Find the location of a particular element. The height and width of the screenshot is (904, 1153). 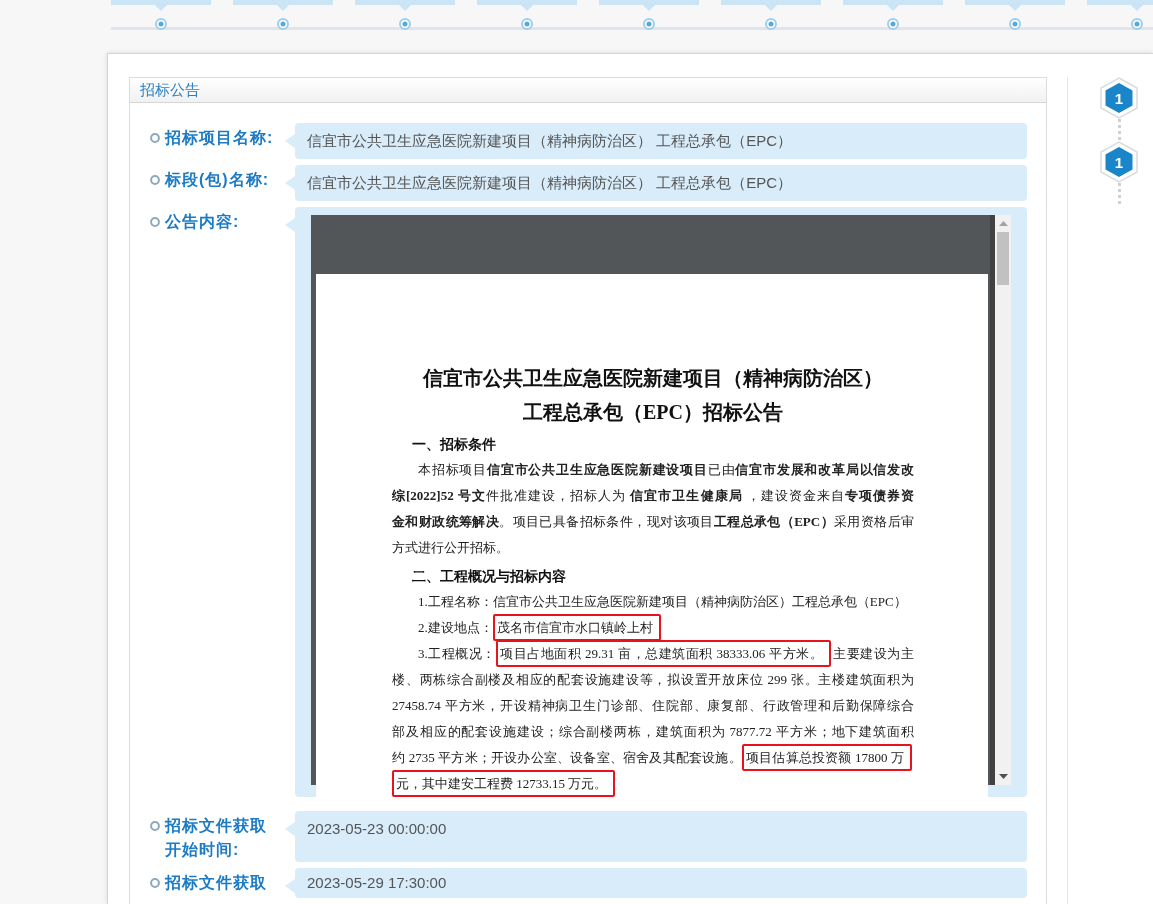

document-text: 2.建设地点： is located at coordinates (455, 627).